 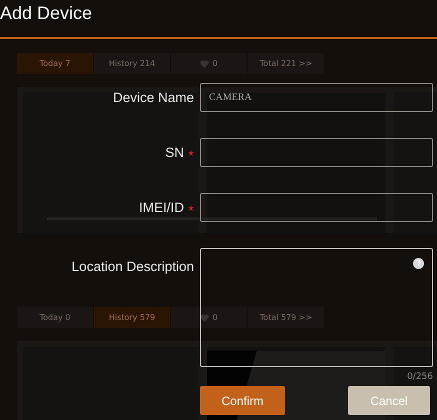 What do you see at coordinates (420, 377) in the screenshot?
I see `character-counter: 0/256` at bounding box center [420, 377].